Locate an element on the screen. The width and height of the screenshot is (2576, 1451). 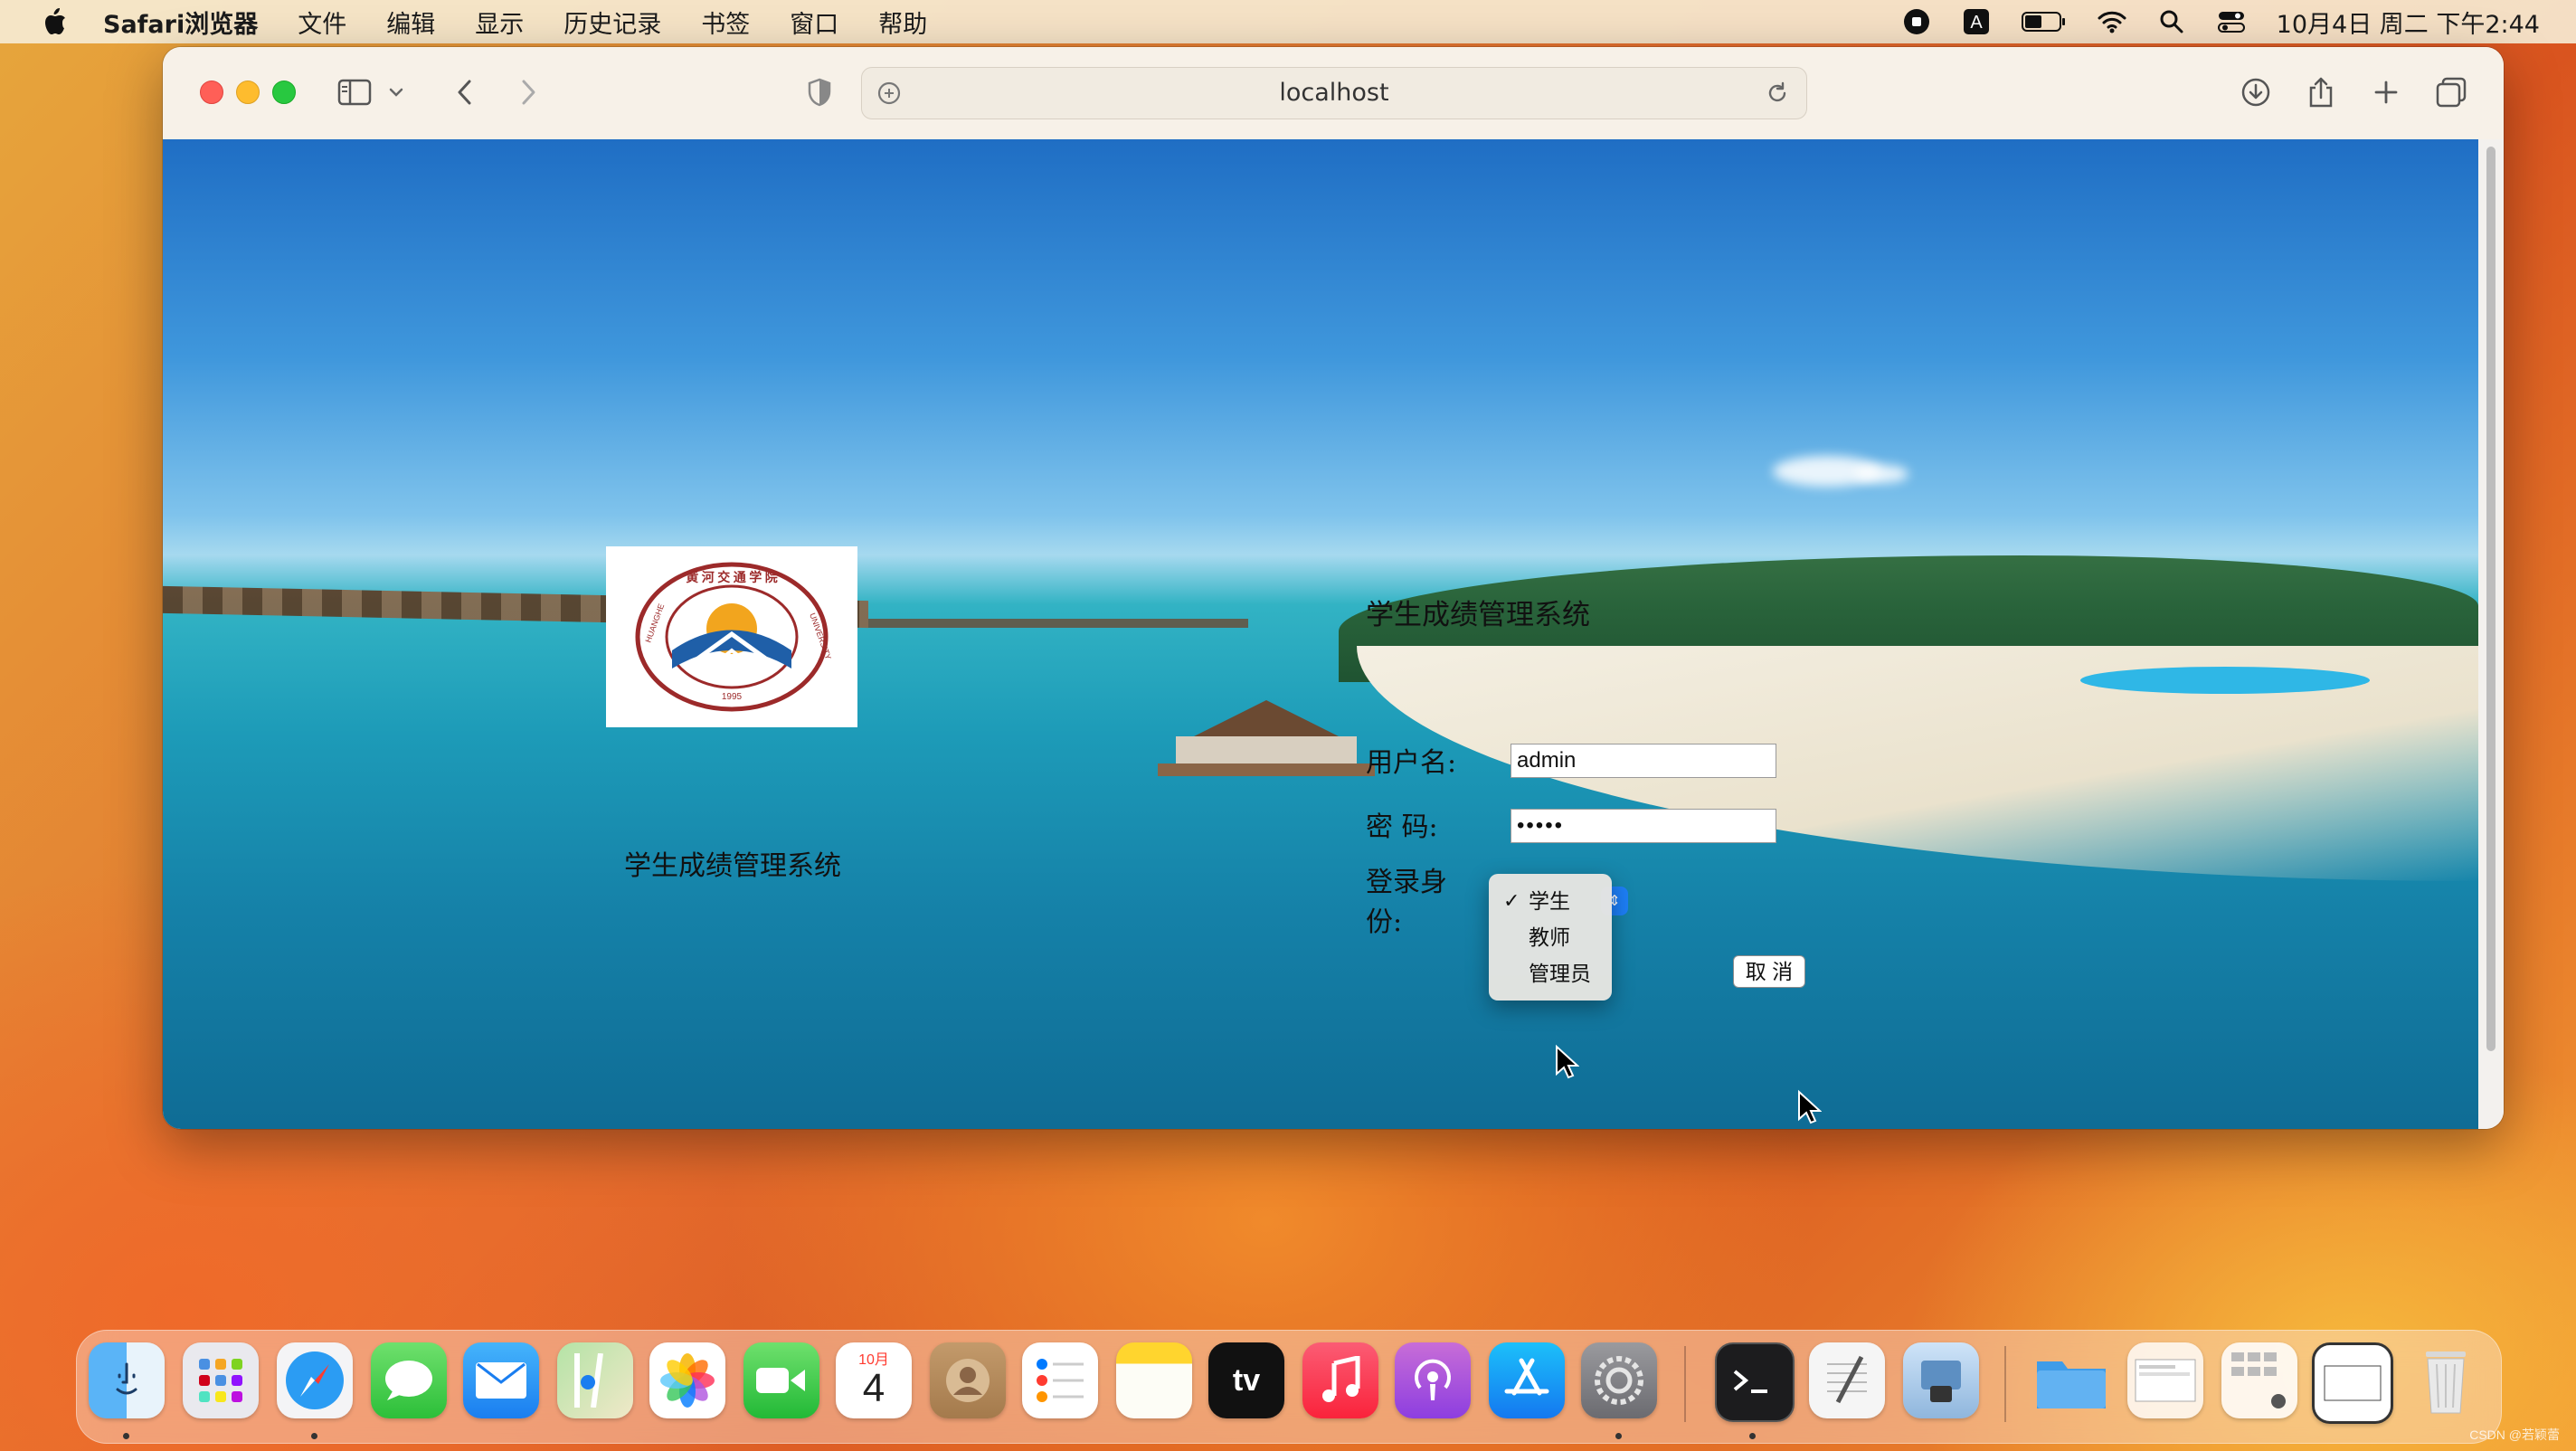
role-option-admin: 管理员 is located at coordinates (1551, 973).